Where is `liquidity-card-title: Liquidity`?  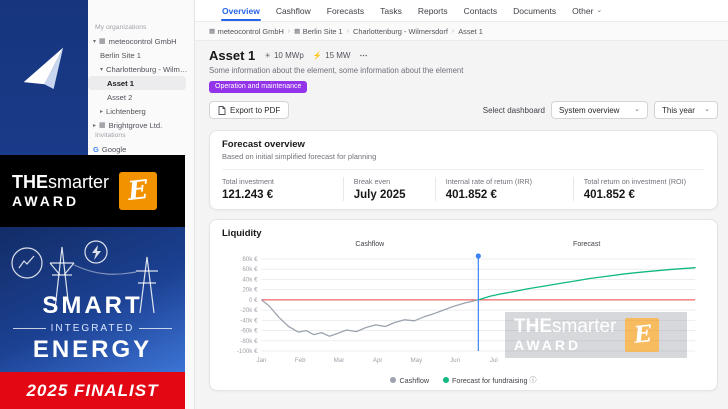 liquidity-card-title: Liquidity is located at coordinates (242, 233).